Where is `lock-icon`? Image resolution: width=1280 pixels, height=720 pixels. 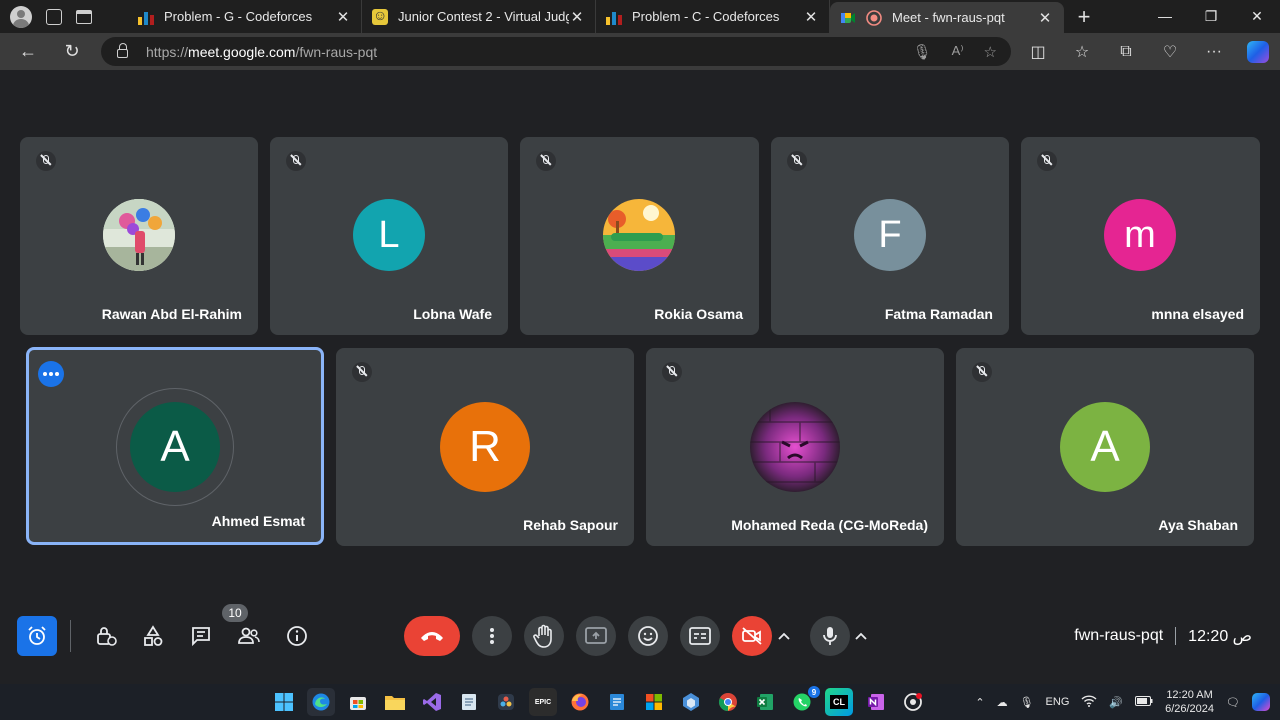 lock-icon is located at coordinates (122, 50).